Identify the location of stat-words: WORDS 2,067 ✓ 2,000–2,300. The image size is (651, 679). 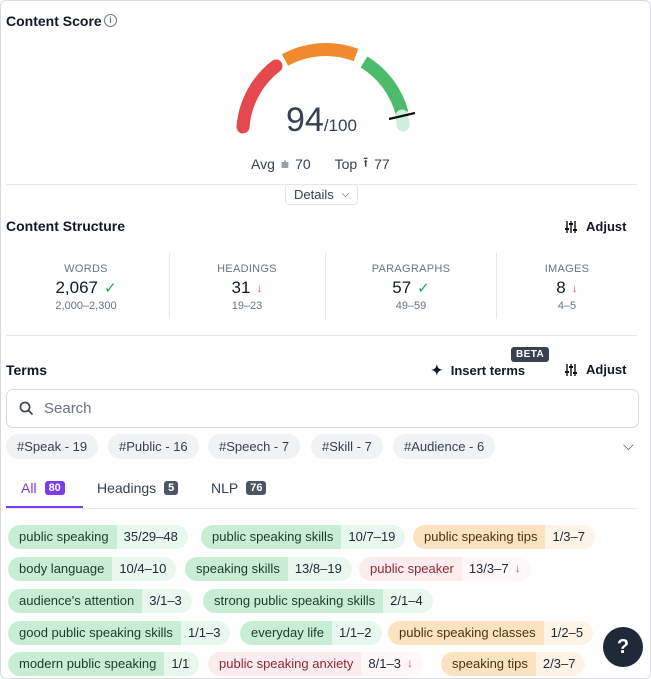
(86, 287).